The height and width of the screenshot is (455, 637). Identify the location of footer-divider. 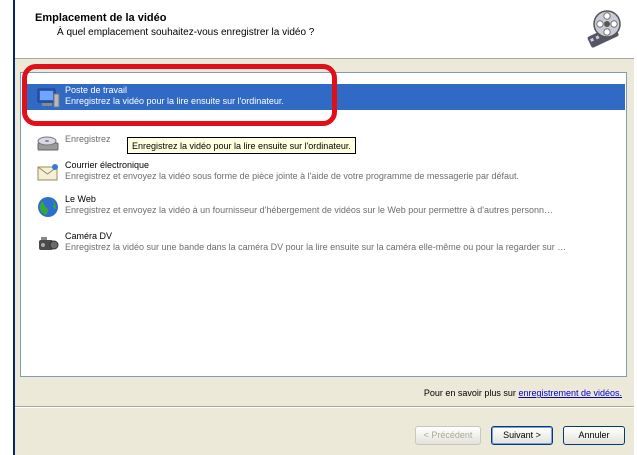
(324, 407).